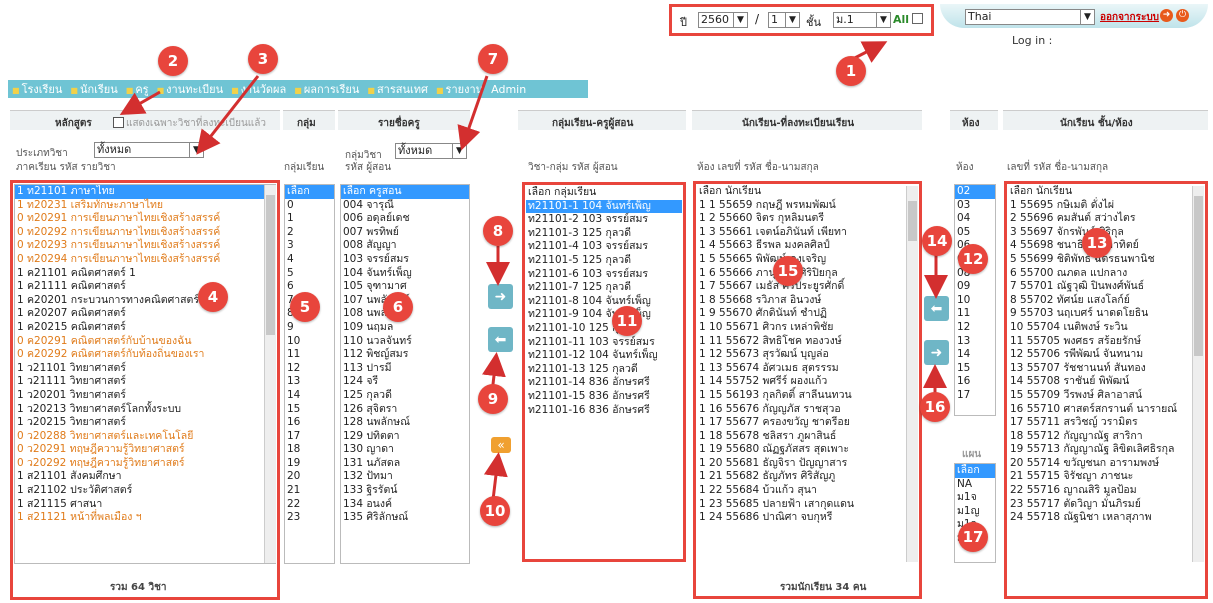 The height and width of the screenshot is (603, 1213). What do you see at coordinates (807, 423) in the screenshot?
I see `list-item: 1 17 55677 ครองขวัญ ชาตรีอย` at bounding box center [807, 423].